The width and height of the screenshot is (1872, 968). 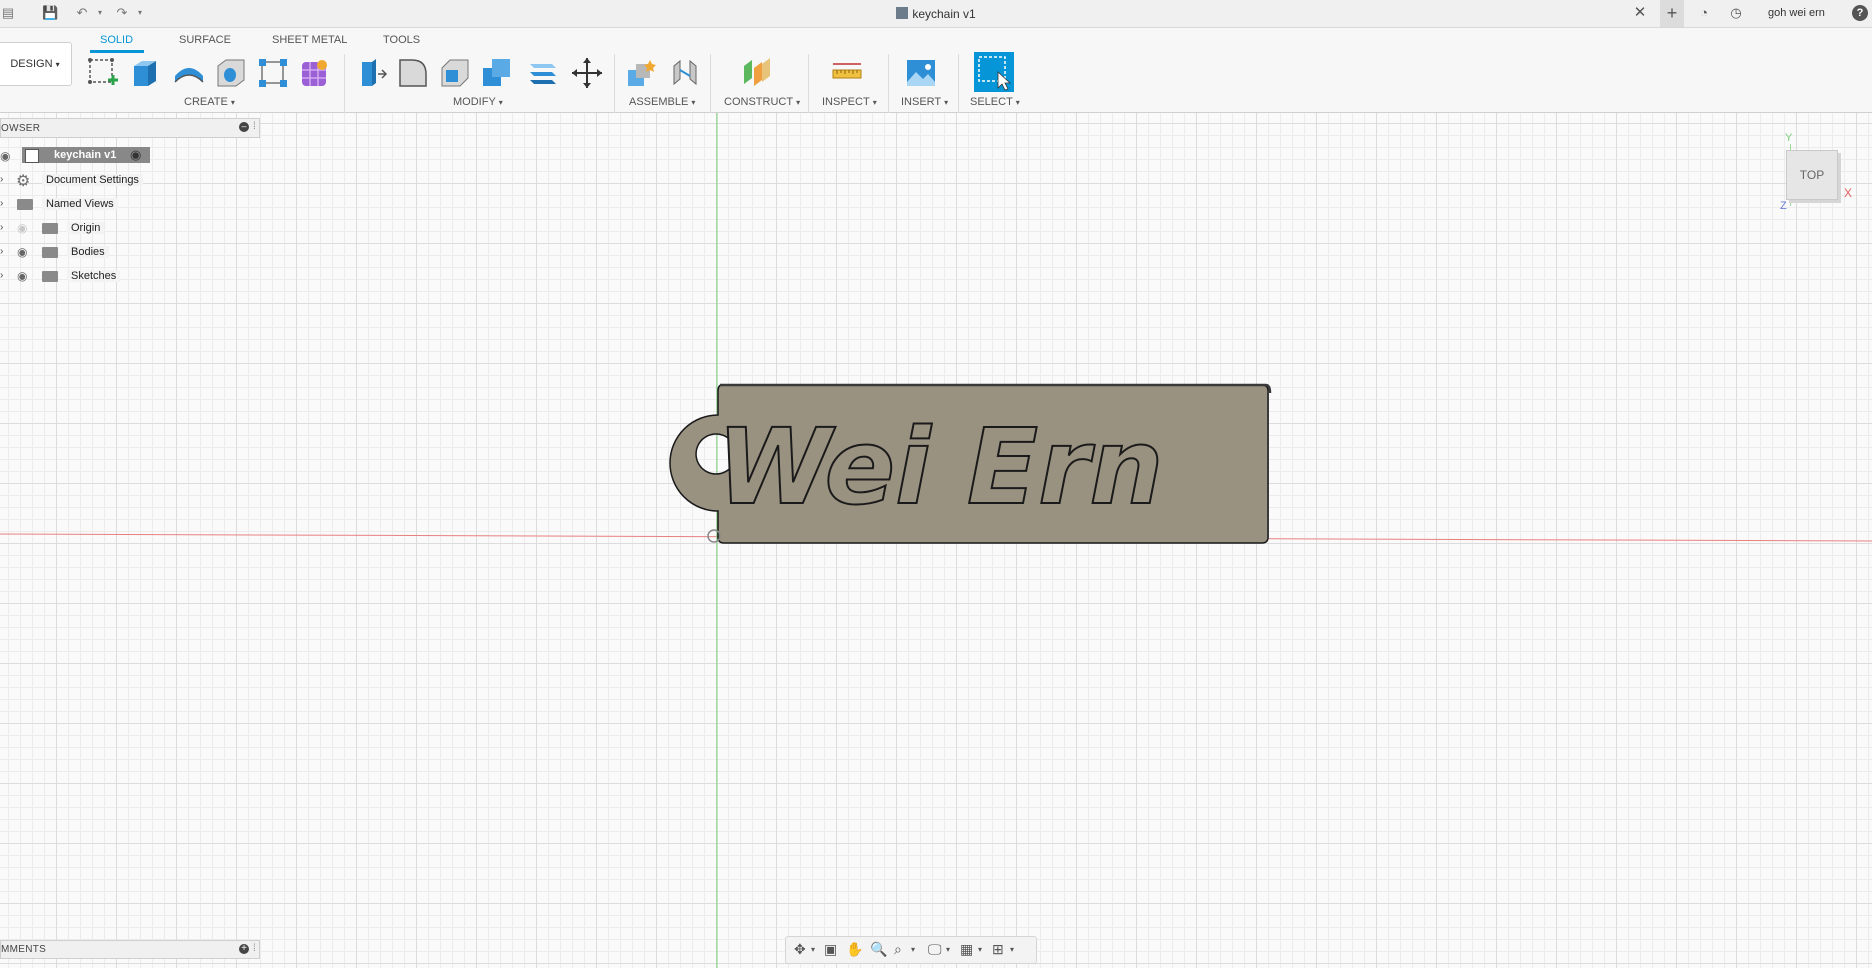 I want to click on modify-menu: MODIFY ▾, so click(x=478, y=102).